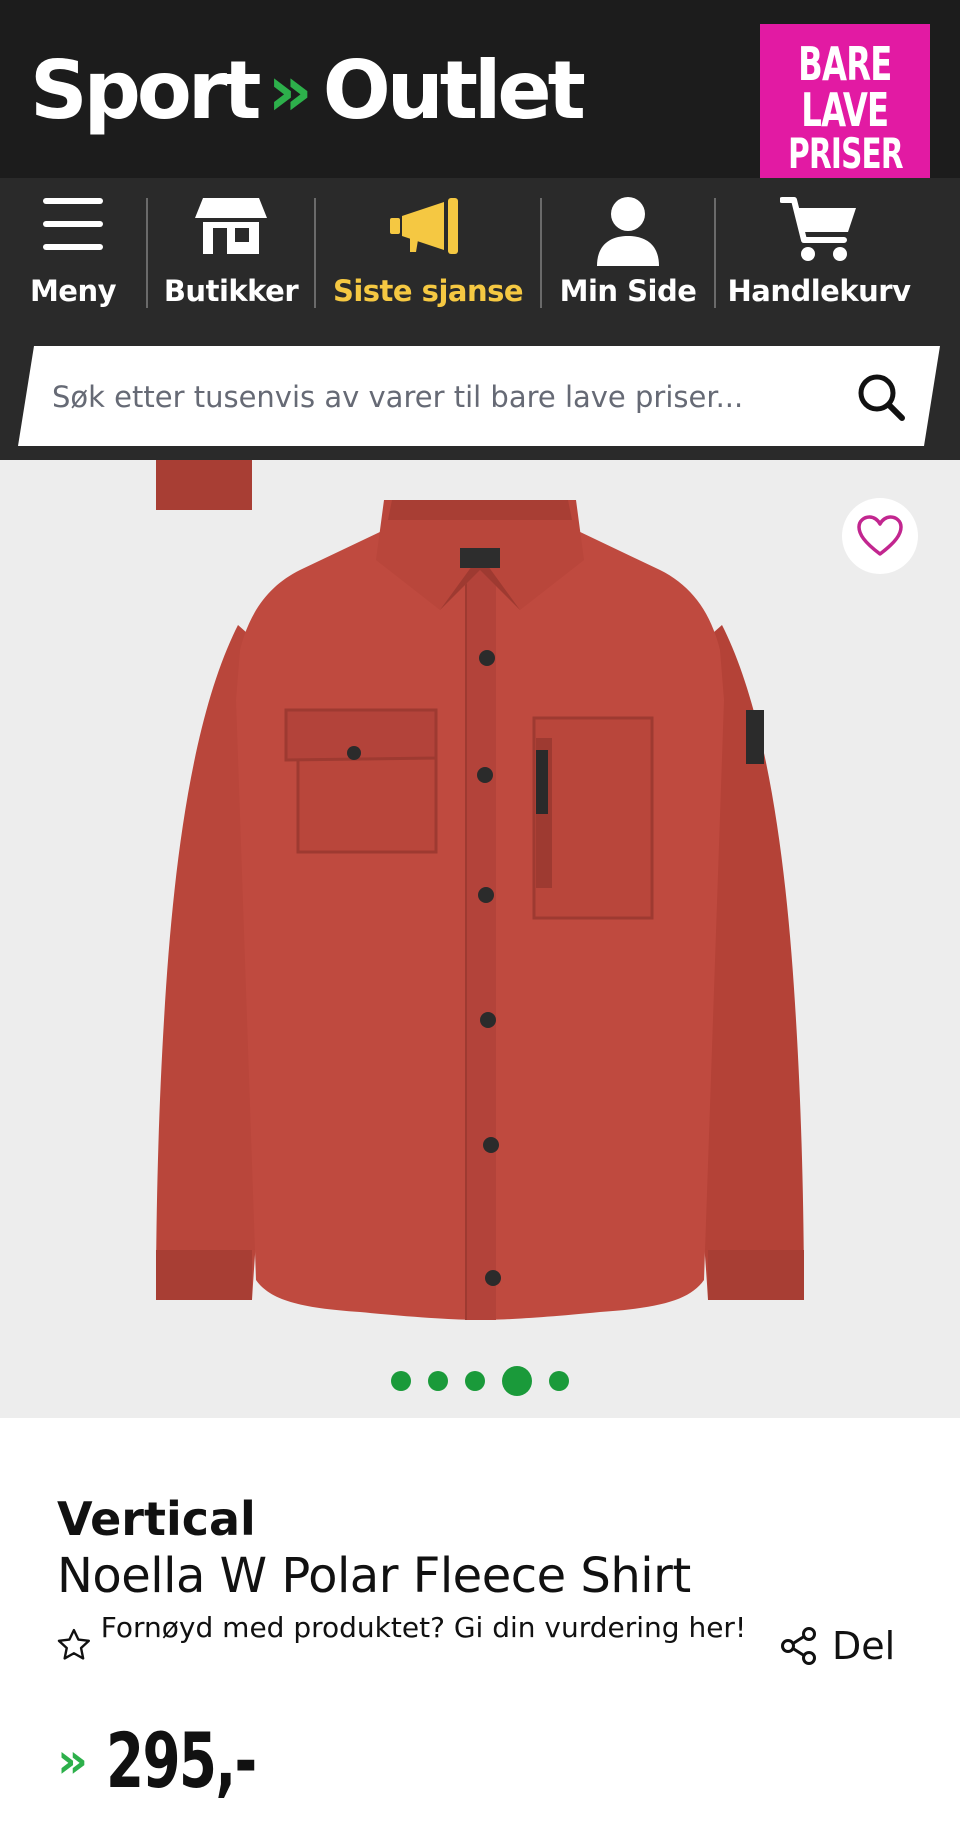  Describe the element at coordinates (424, 226) in the screenshot. I see `megaphone-icon` at that location.